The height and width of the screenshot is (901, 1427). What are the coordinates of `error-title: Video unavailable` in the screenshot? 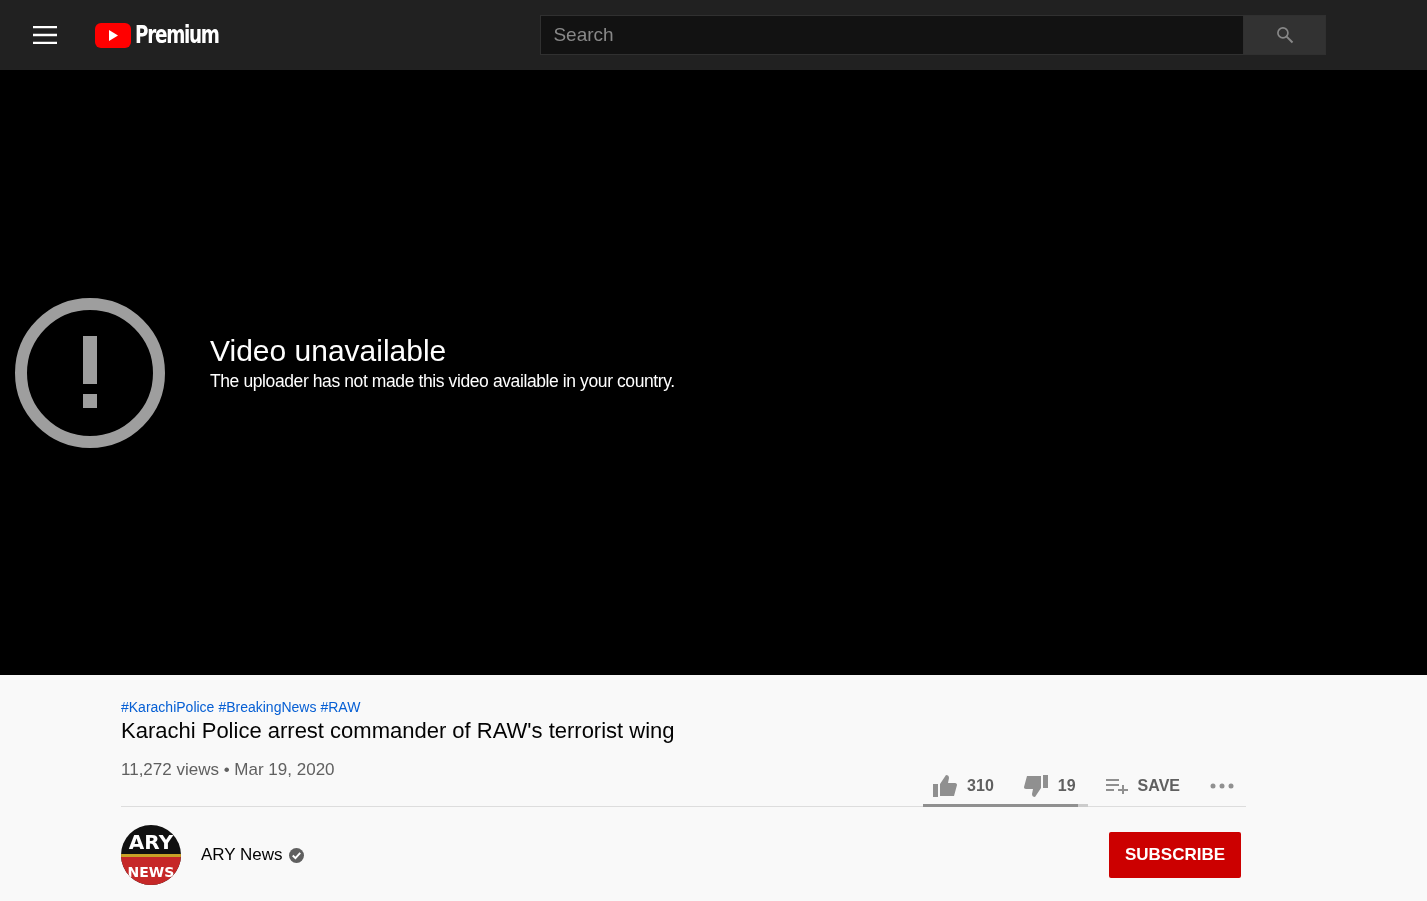 It's located at (329, 351).